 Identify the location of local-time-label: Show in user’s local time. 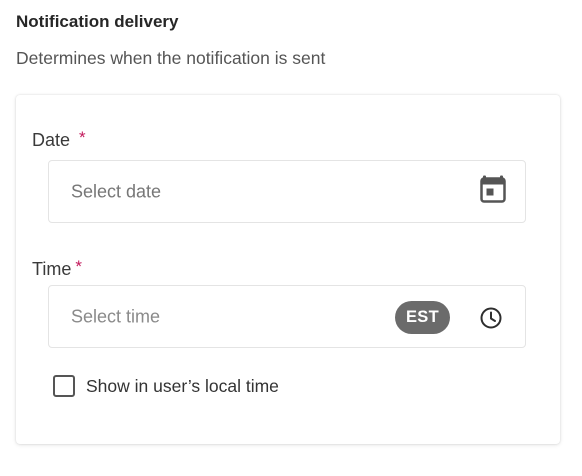
(182, 385).